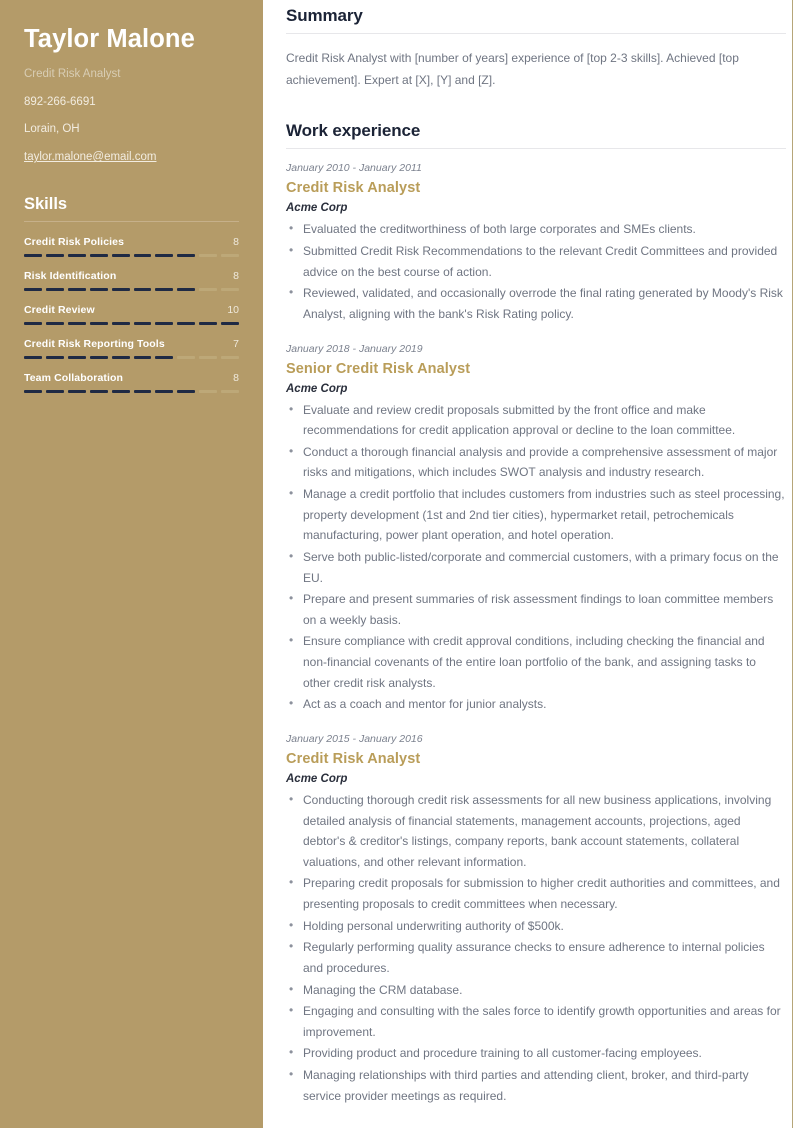 This screenshot has width=800, height=1128. What do you see at coordinates (378, 368) in the screenshot?
I see `entry-title: Senior Credit Risk Analyst` at bounding box center [378, 368].